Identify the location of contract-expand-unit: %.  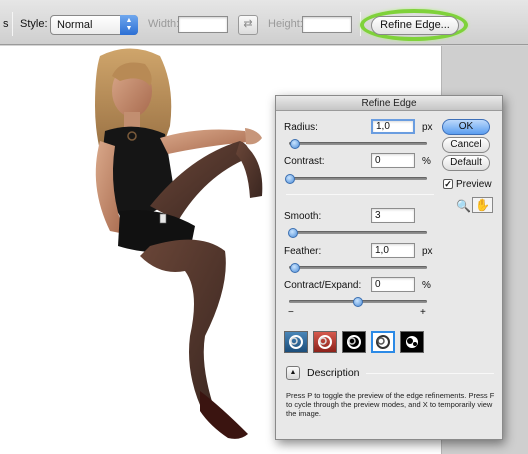
(426, 285).